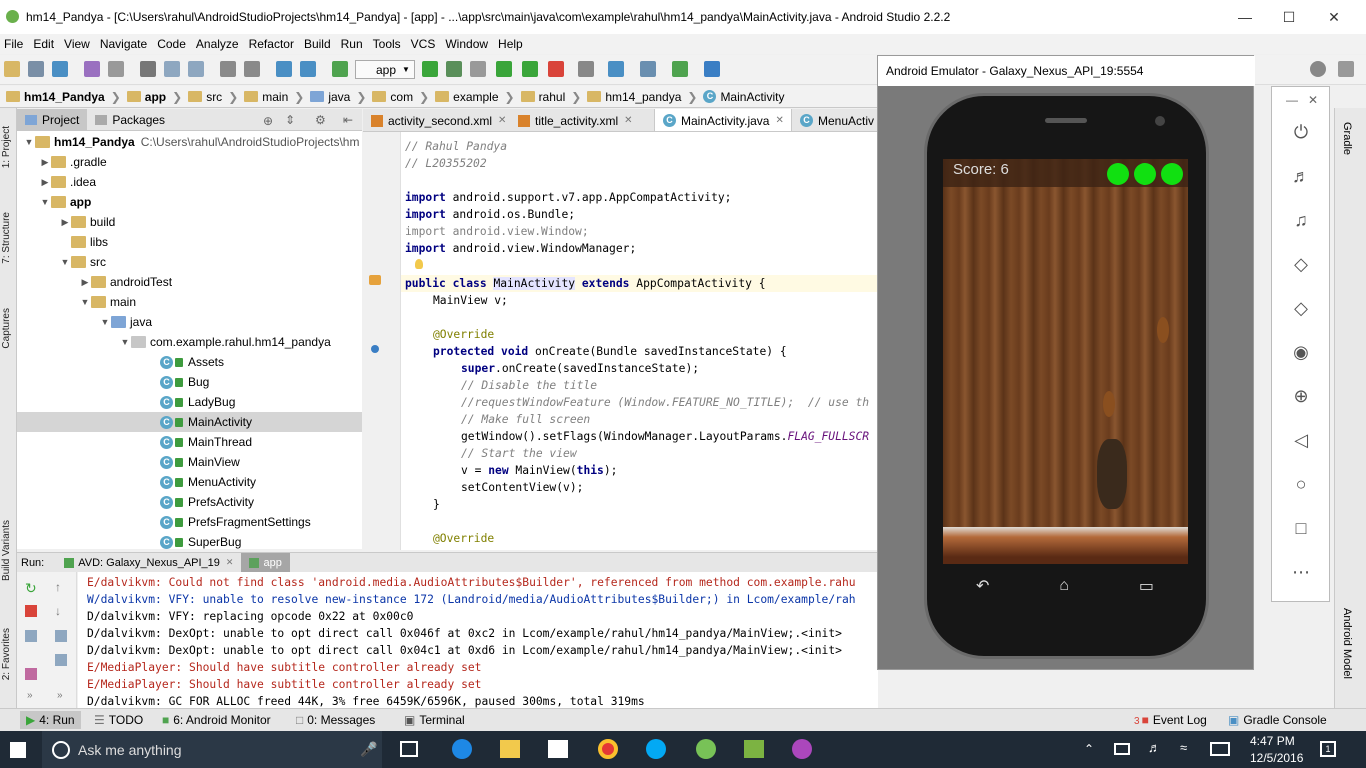  I want to click on volume-down-icon: ♫, so click(1301, 220).